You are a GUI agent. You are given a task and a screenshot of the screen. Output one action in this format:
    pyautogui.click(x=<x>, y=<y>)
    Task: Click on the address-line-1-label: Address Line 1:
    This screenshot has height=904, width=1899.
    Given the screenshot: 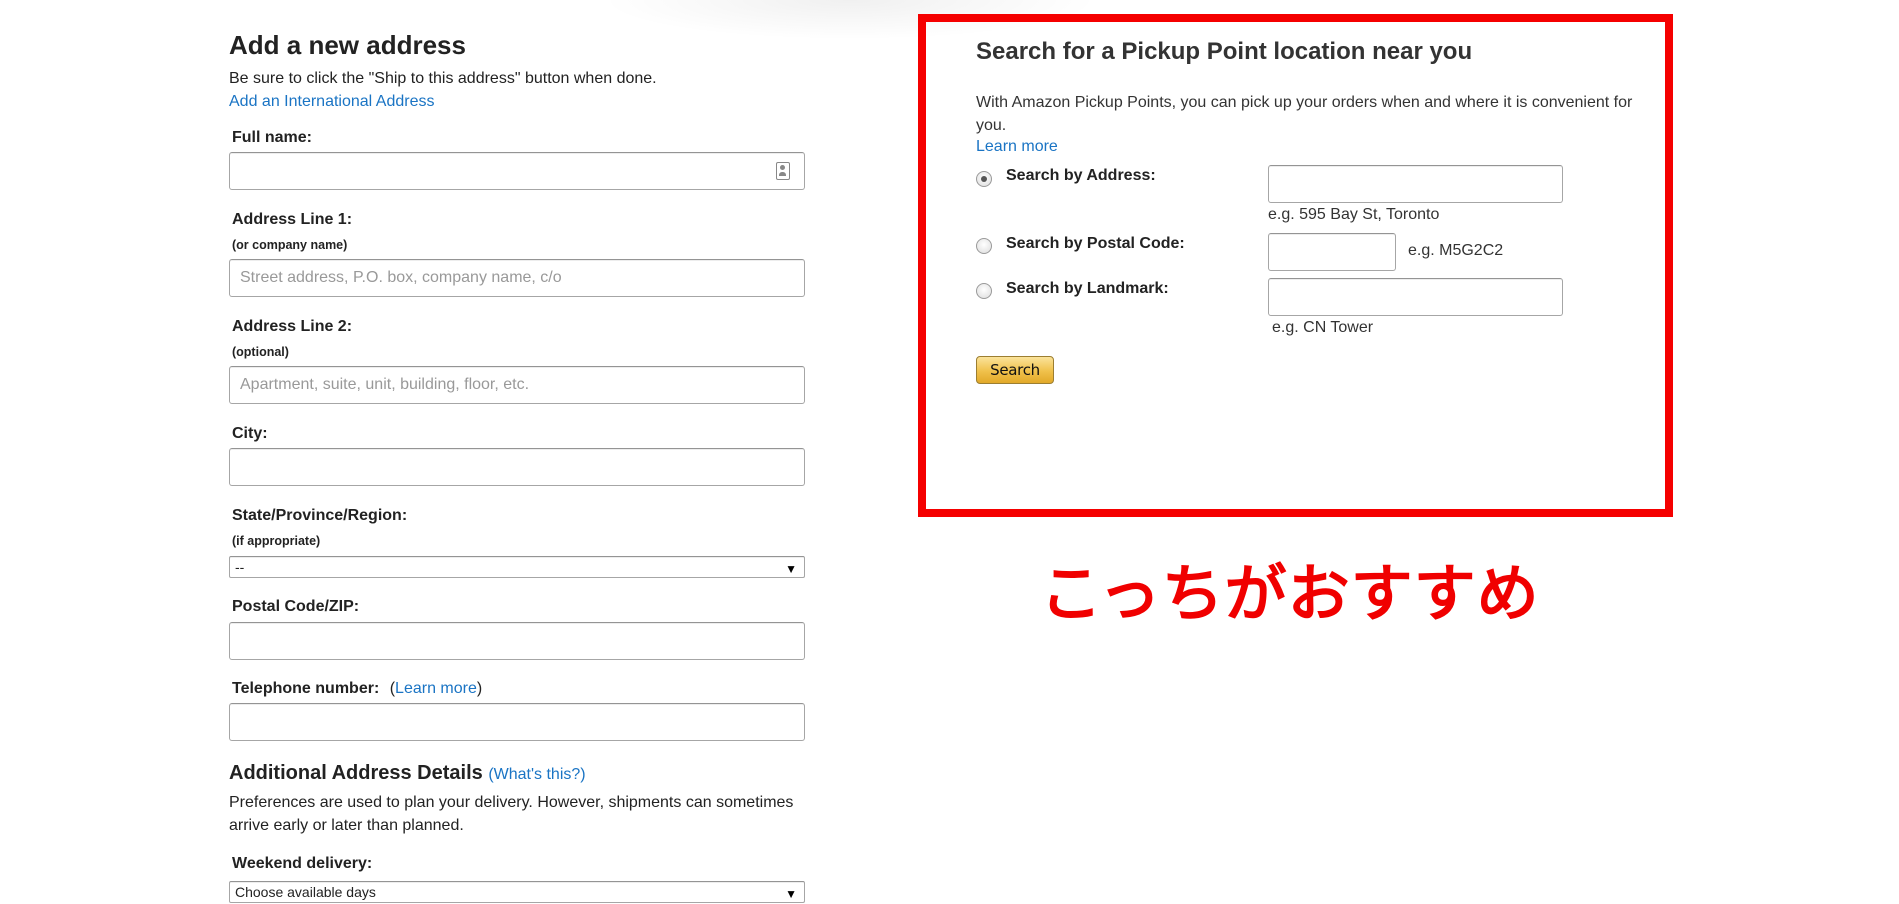 What is the action you would take?
    pyautogui.click(x=292, y=219)
    